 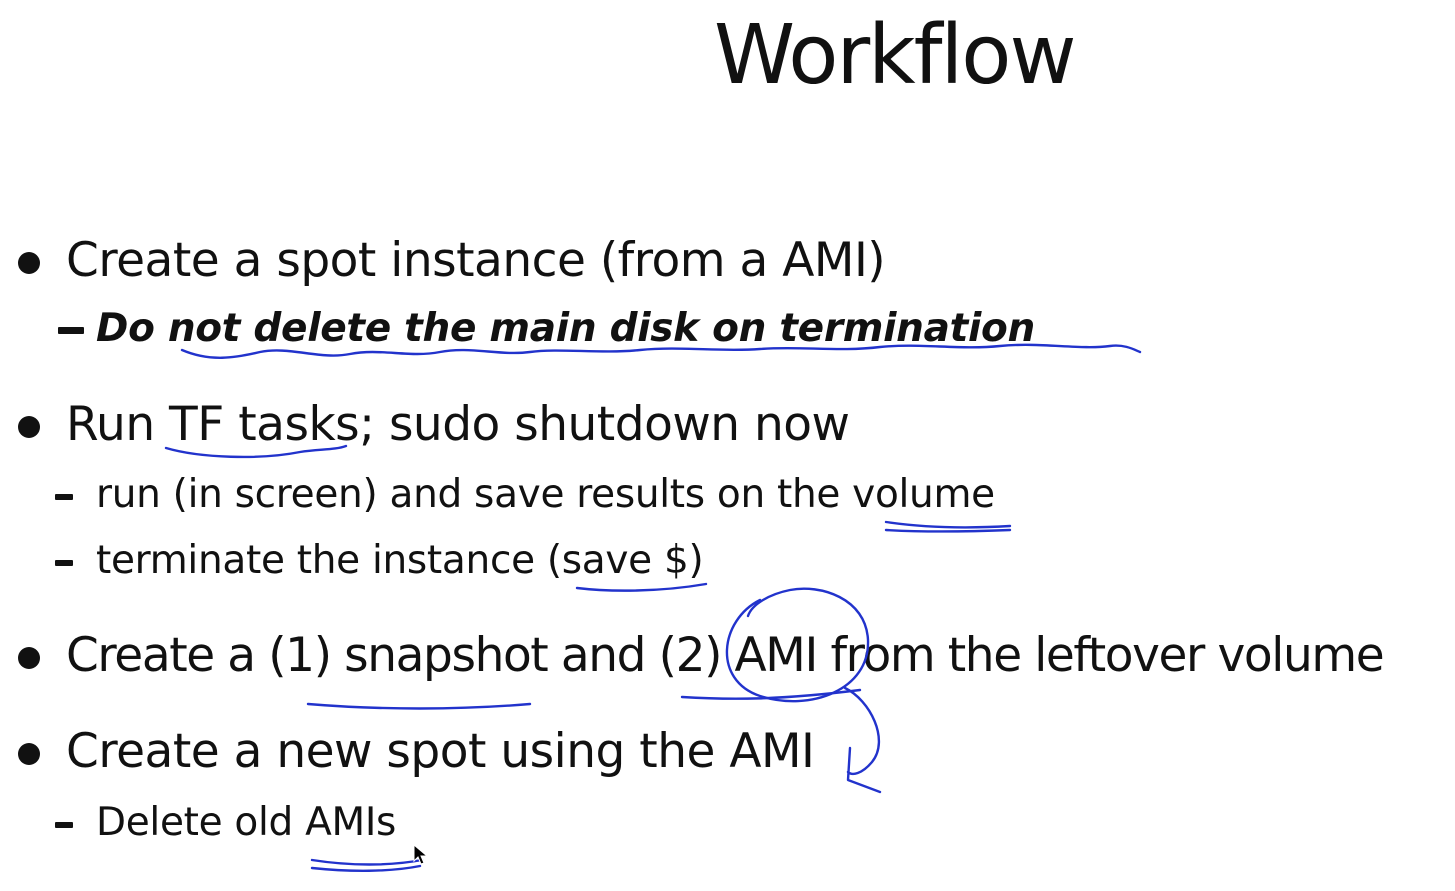 What do you see at coordinates (440, 751) in the screenshot?
I see `bullet-item-4: Create a new spot using the AMI` at bounding box center [440, 751].